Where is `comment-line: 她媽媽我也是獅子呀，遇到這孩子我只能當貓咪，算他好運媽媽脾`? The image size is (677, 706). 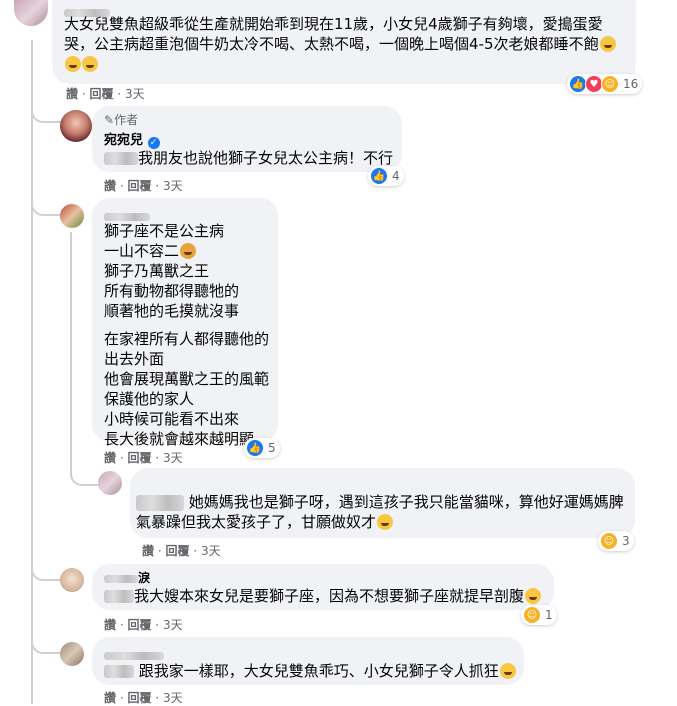 comment-line: 她媽媽我也是獅子呀，遇到這孩子我只能當貓咪，算他好運媽媽脾 is located at coordinates (382, 502).